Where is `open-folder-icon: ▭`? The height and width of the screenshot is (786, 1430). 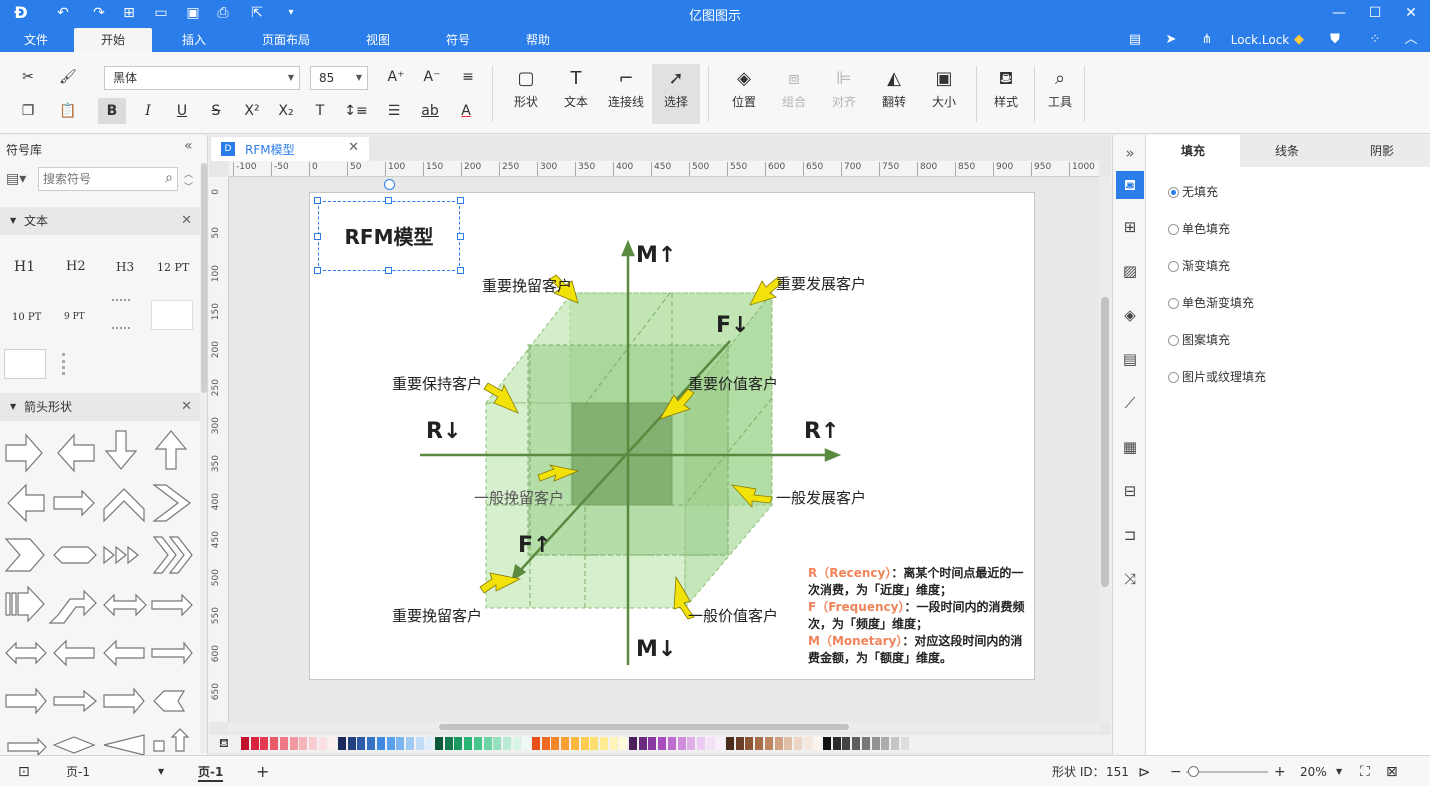
open-folder-icon: ▭ is located at coordinates (161, 13).